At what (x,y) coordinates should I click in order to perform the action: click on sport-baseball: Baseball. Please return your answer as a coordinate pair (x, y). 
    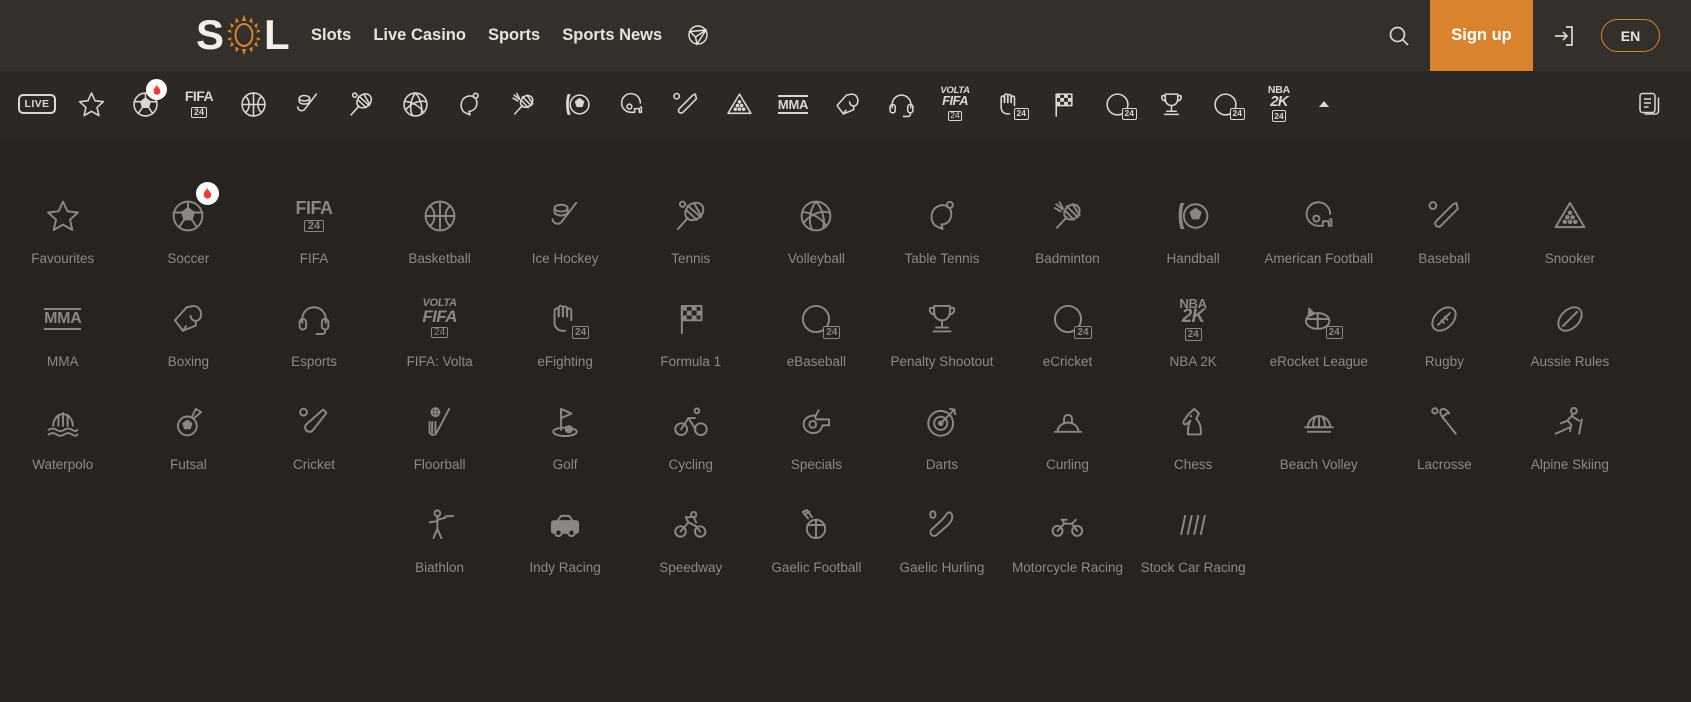
    Looking at the image, I should click on (1445, 241).